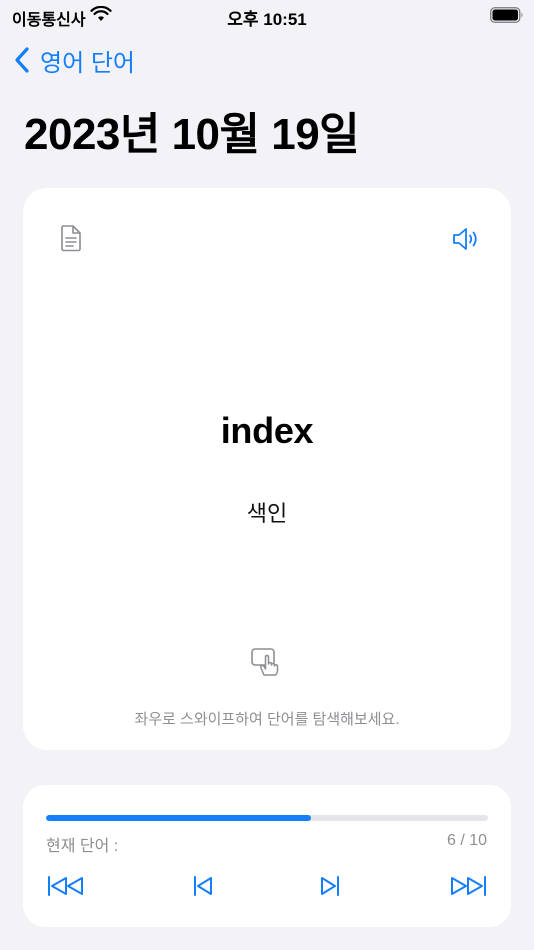  What do you see at coordinates (87, 63) in the screenshot?
I see `back-button-label: 영어 단어` at bounding box center [87, 63].